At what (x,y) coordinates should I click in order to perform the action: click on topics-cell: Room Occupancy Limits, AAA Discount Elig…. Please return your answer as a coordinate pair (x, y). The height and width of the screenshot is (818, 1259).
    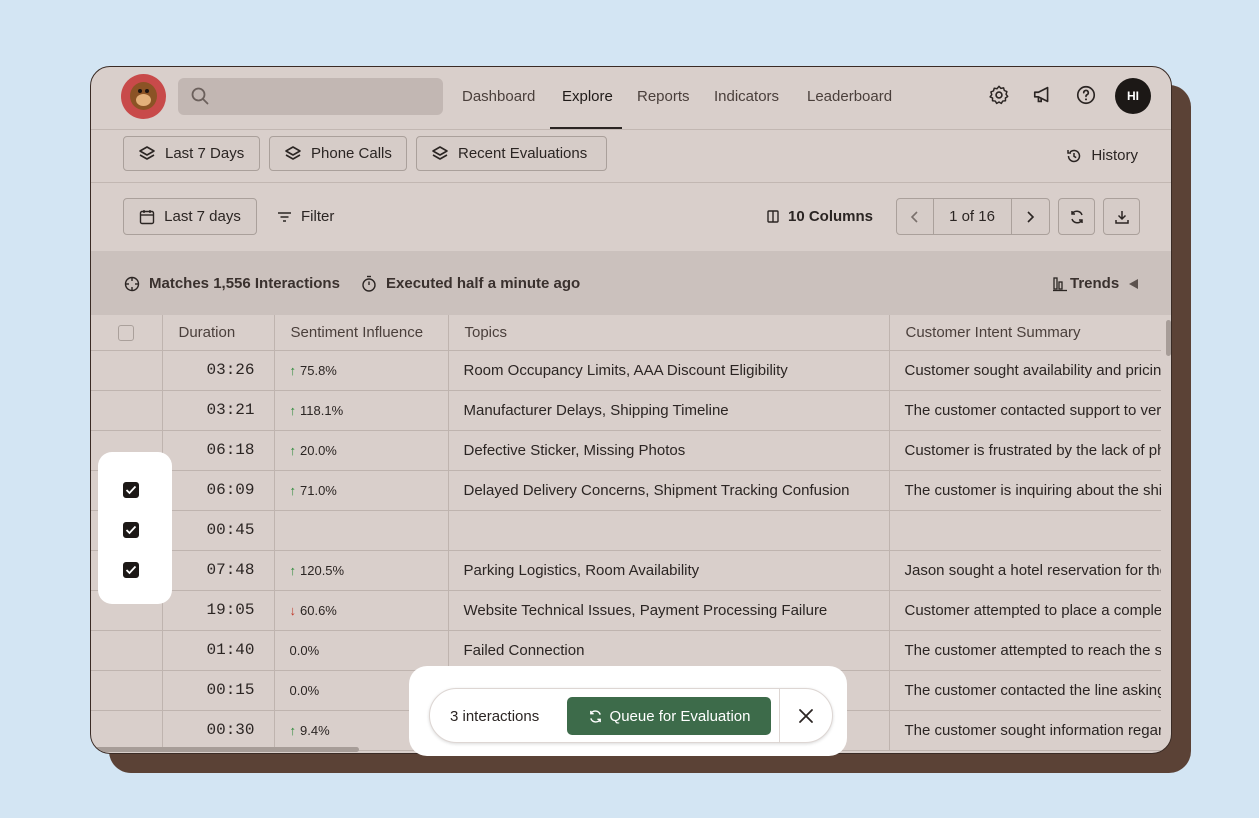
    Looking at the image, I should click on (669, 370).